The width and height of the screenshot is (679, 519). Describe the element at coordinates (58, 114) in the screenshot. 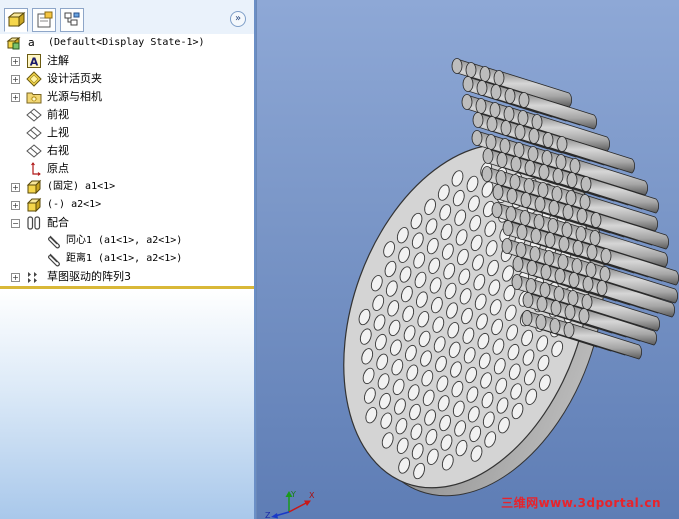

I see `tree-item-label: 前视` at that location.